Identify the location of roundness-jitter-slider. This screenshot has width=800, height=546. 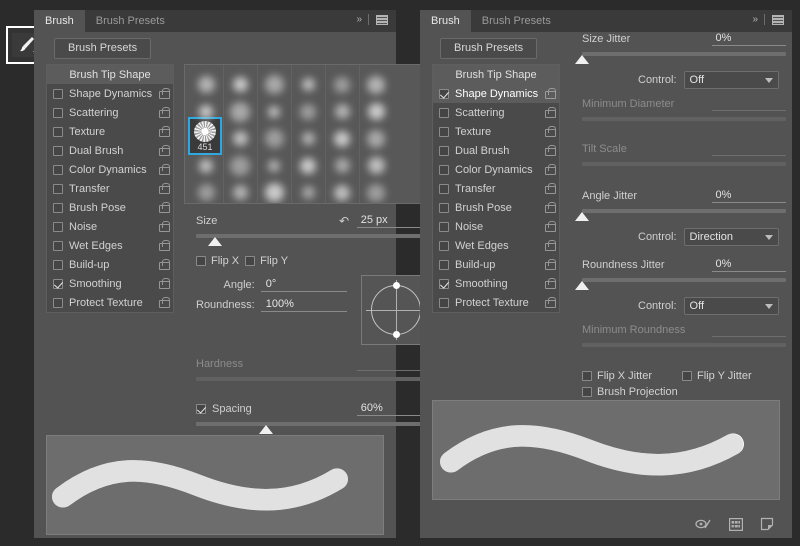
(680, 284).